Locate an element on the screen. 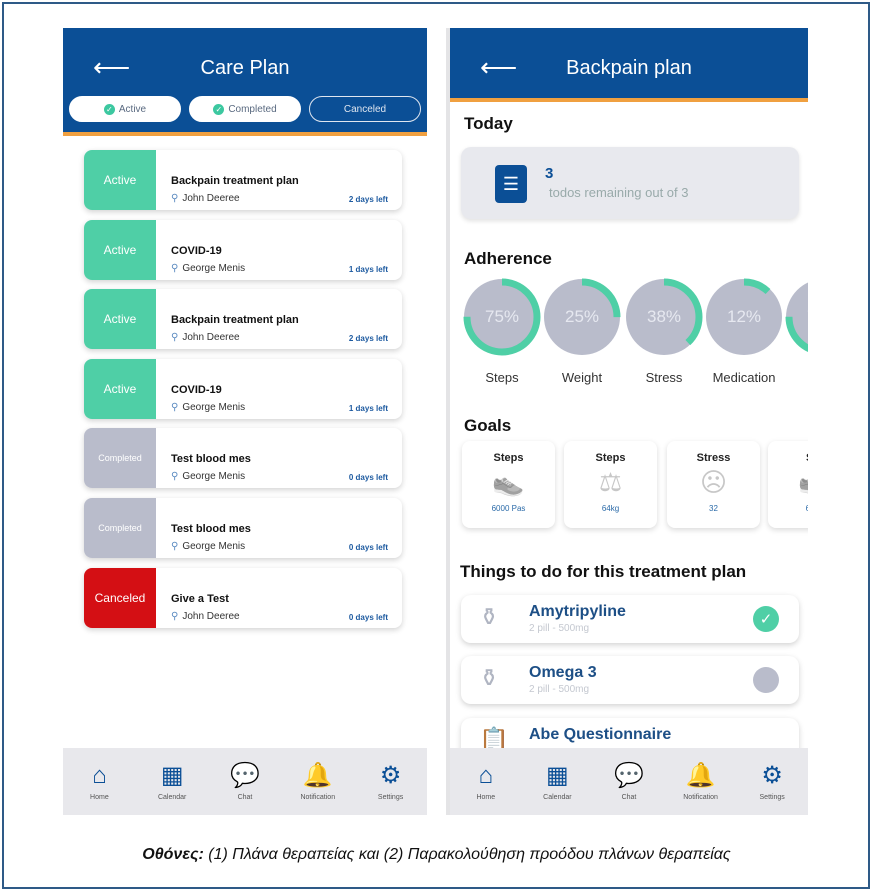  today-card: ☰ 3 todos remaining out of 3 is located at coordinates (630, 183).